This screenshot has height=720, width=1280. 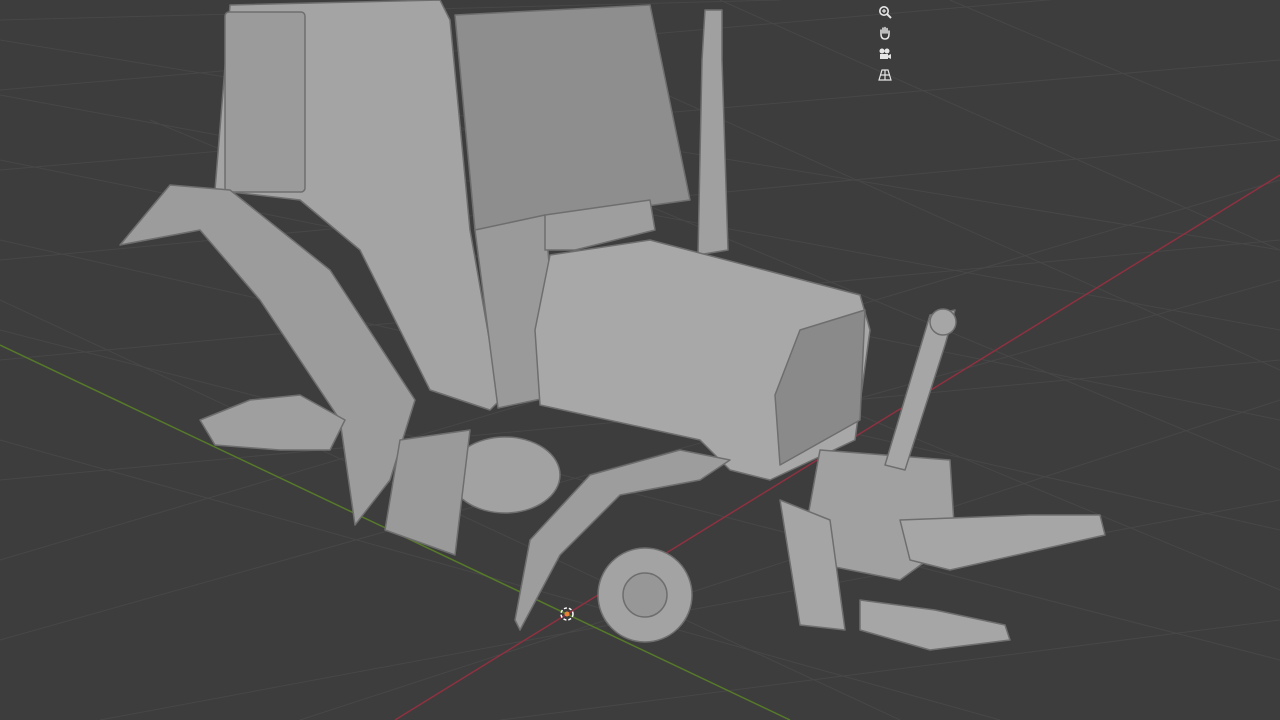 What do you see at coordinates (885, 33) in the screenshot?
I see `hand-pan-icon` at bounding box center [885, 33].